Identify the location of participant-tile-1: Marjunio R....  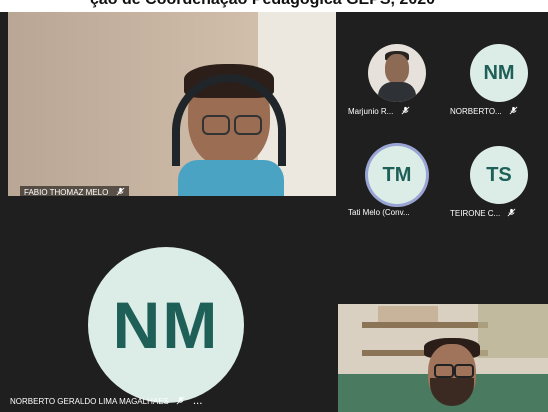
(391, 85).